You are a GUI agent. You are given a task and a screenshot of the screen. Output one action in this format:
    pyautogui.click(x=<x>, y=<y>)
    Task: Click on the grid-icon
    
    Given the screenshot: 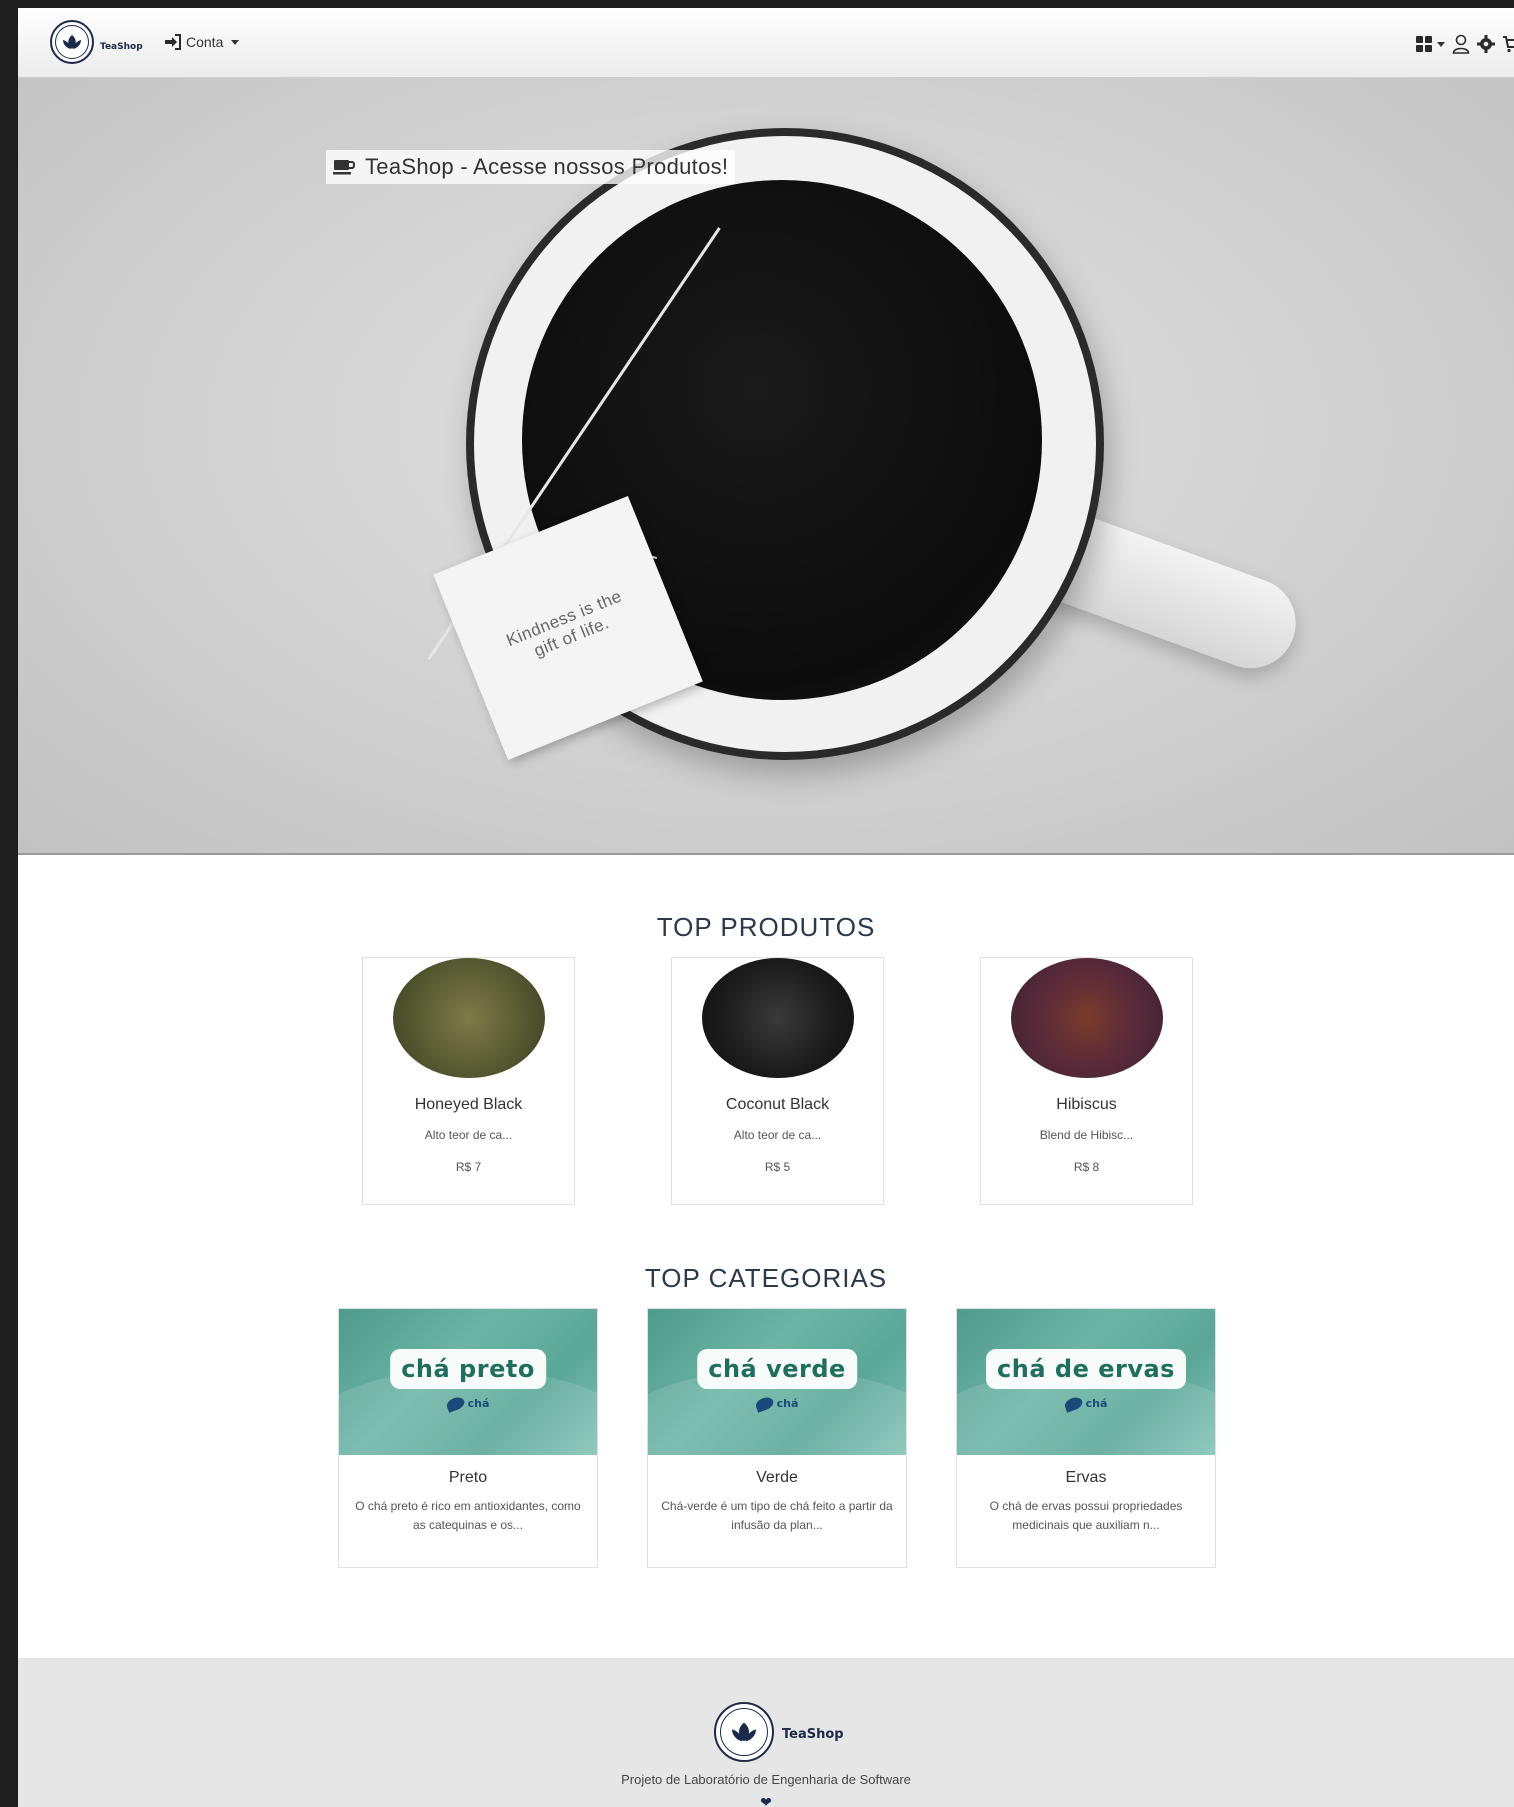 What is the action you would take?
    pyautogui.click(x=1424, y=44)
    